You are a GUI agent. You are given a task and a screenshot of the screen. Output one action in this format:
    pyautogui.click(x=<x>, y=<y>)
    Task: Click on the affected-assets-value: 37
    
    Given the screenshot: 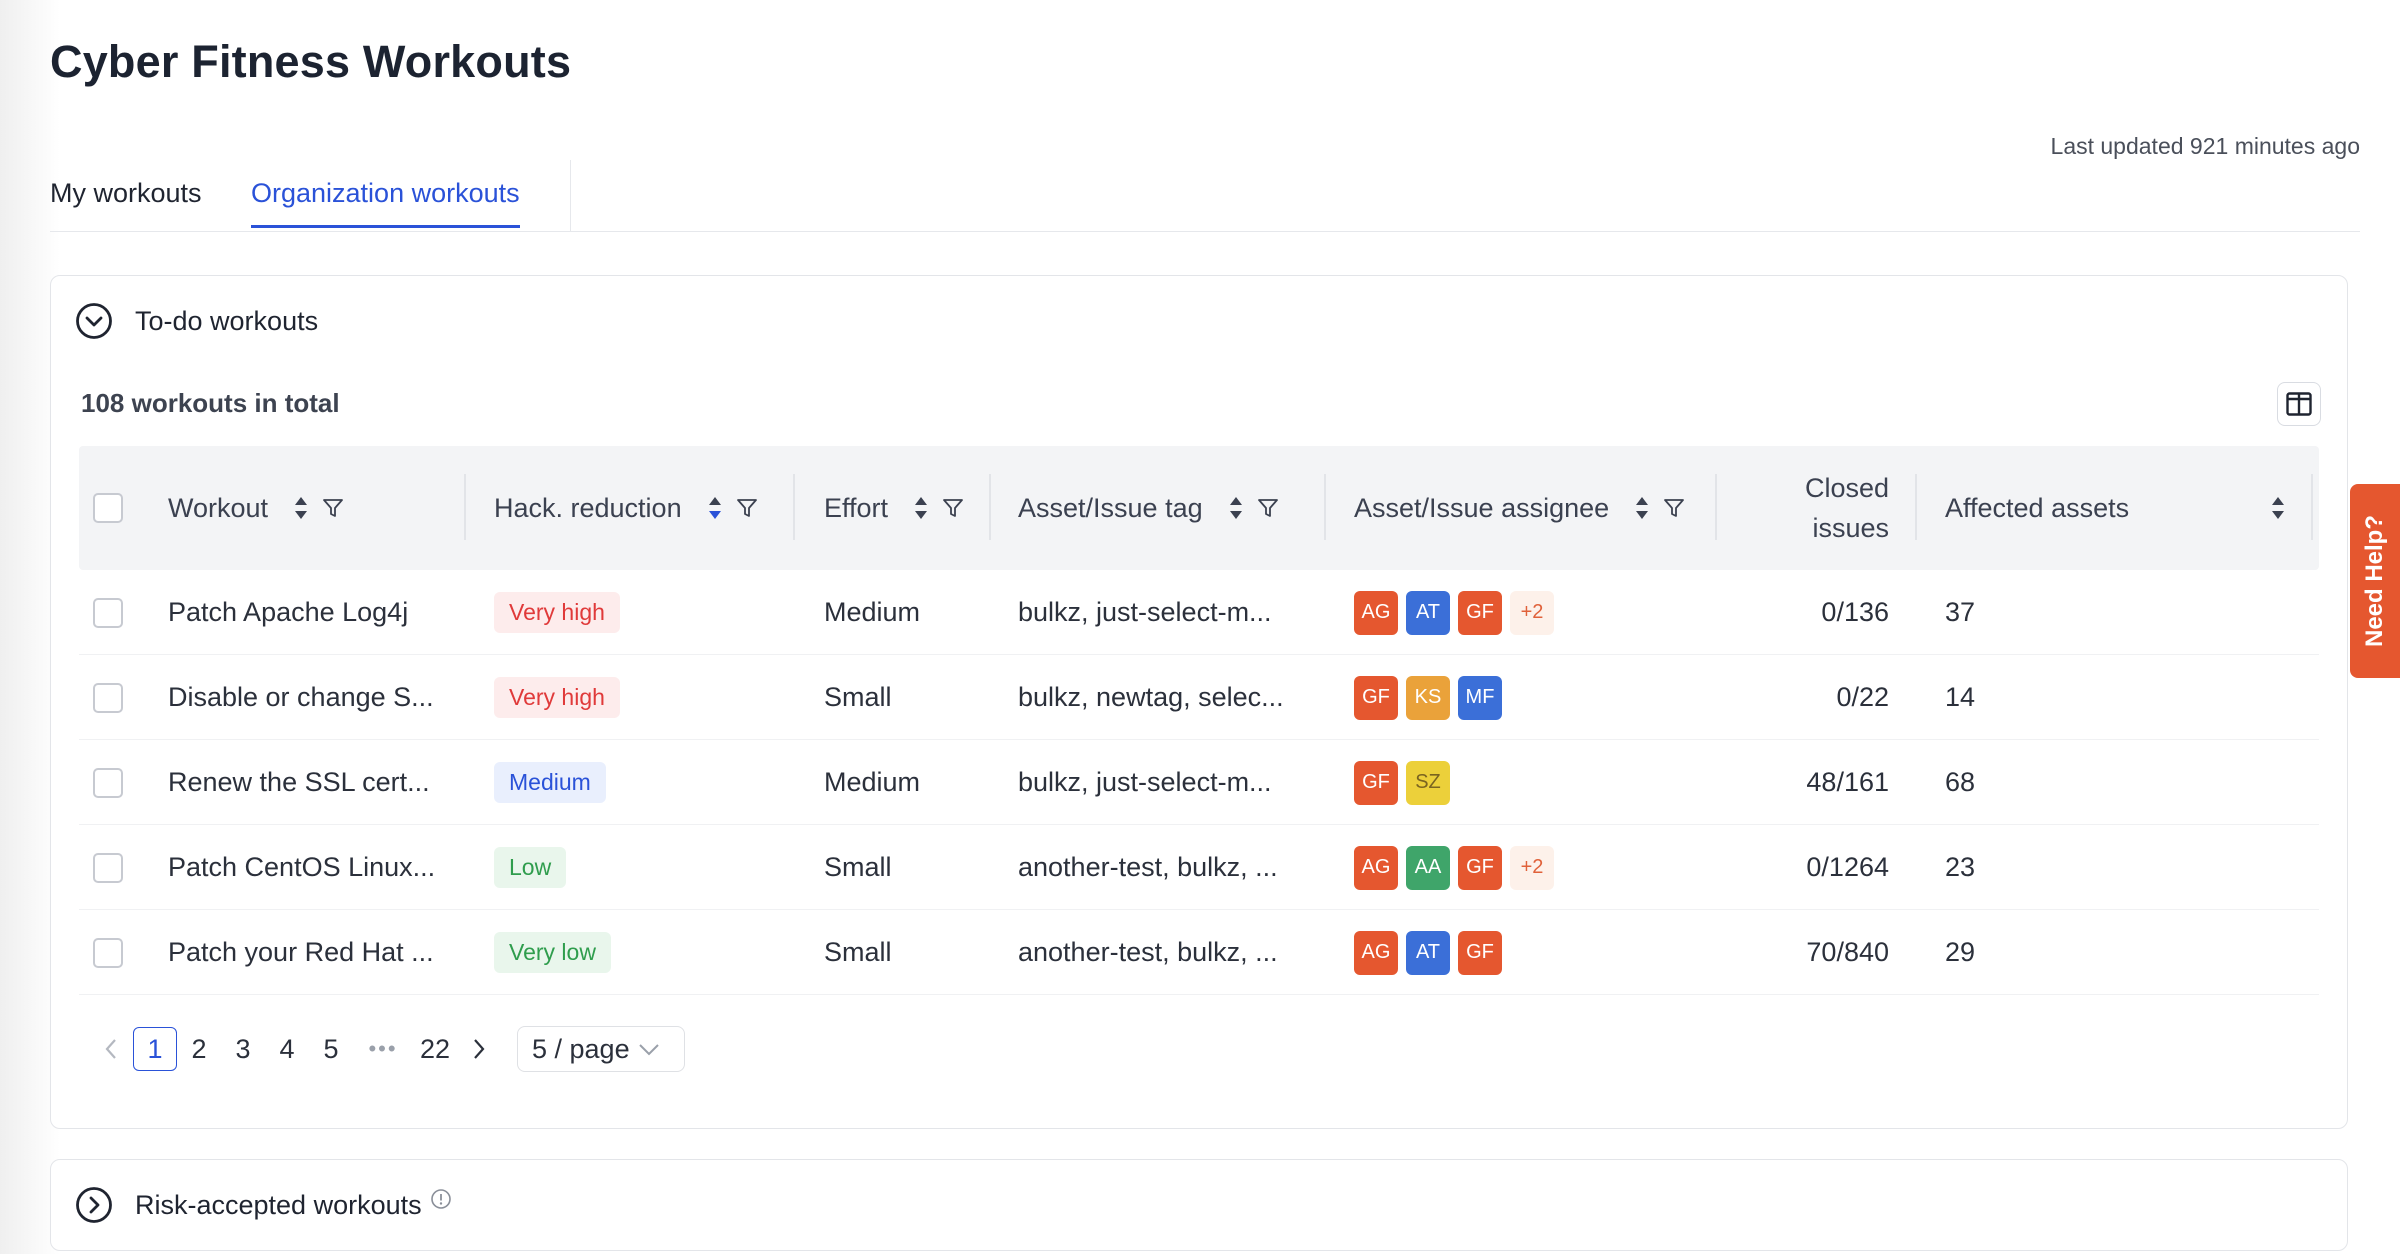 What is the action you would take?
    pyautogui.click(x=1960, y=612)
    